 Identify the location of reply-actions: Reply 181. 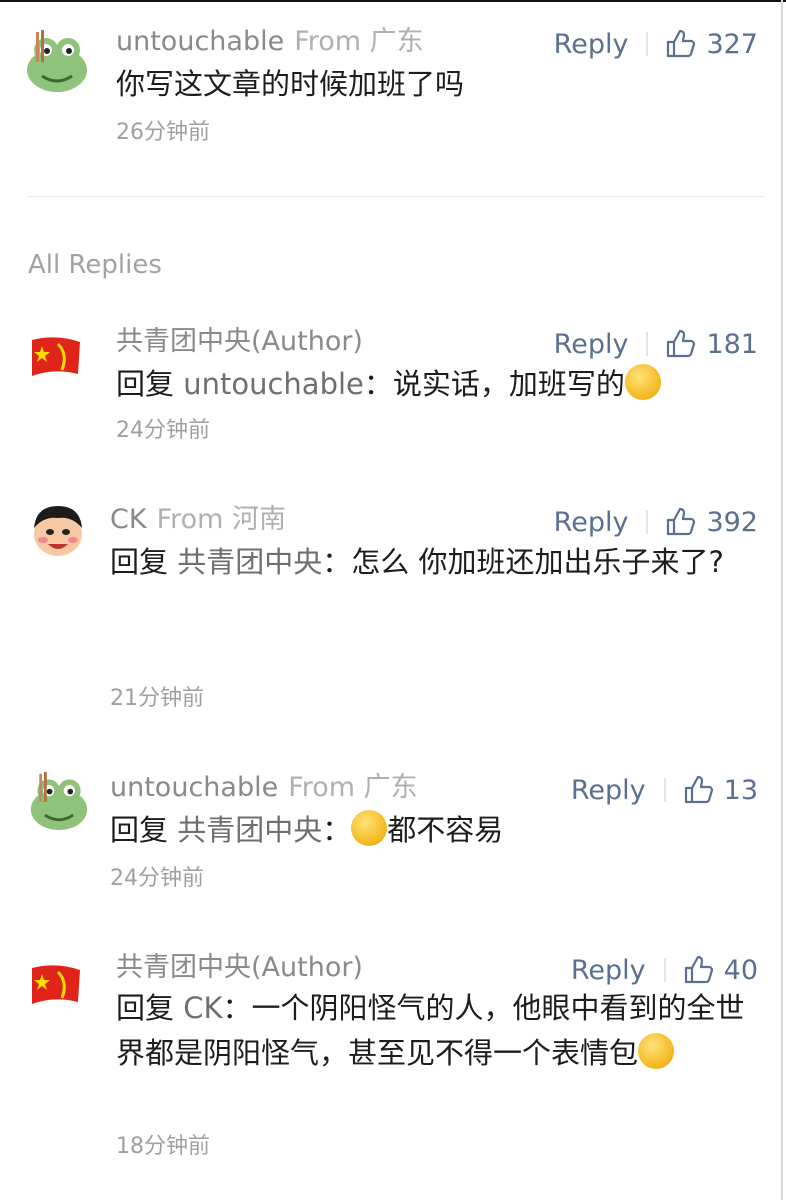
(656, 344).